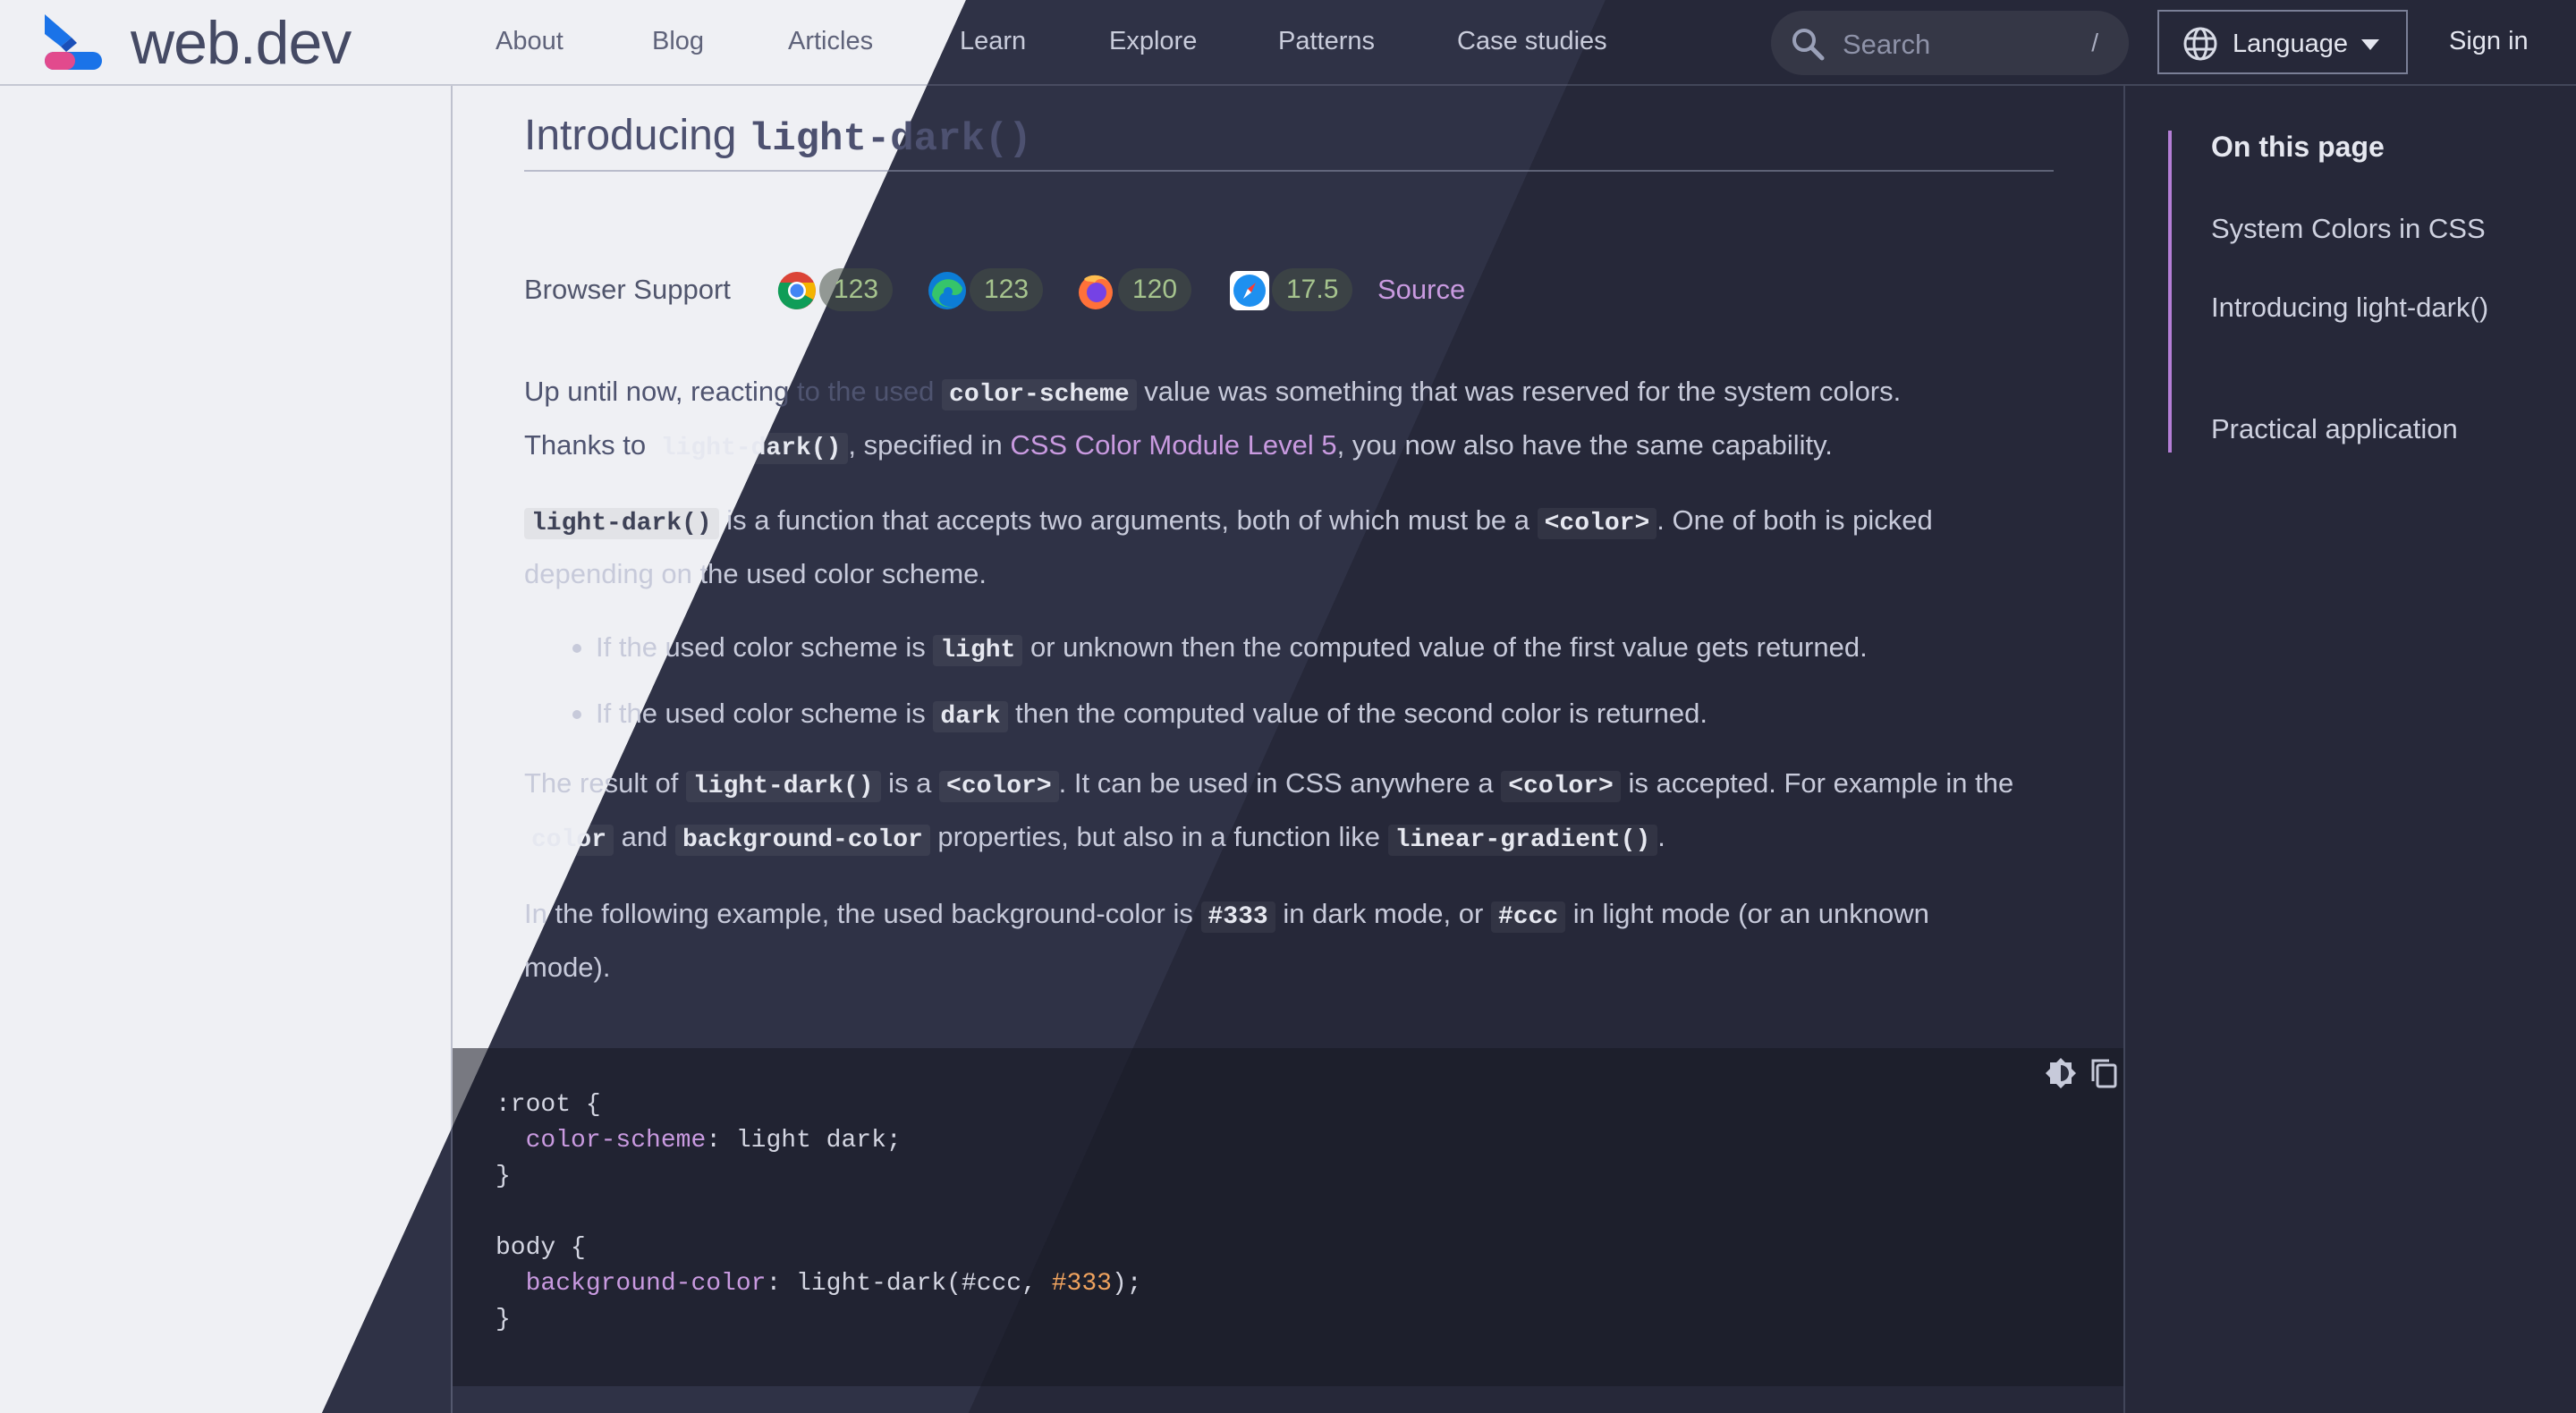  I want to click on toc-divider, so click(2124, 749).